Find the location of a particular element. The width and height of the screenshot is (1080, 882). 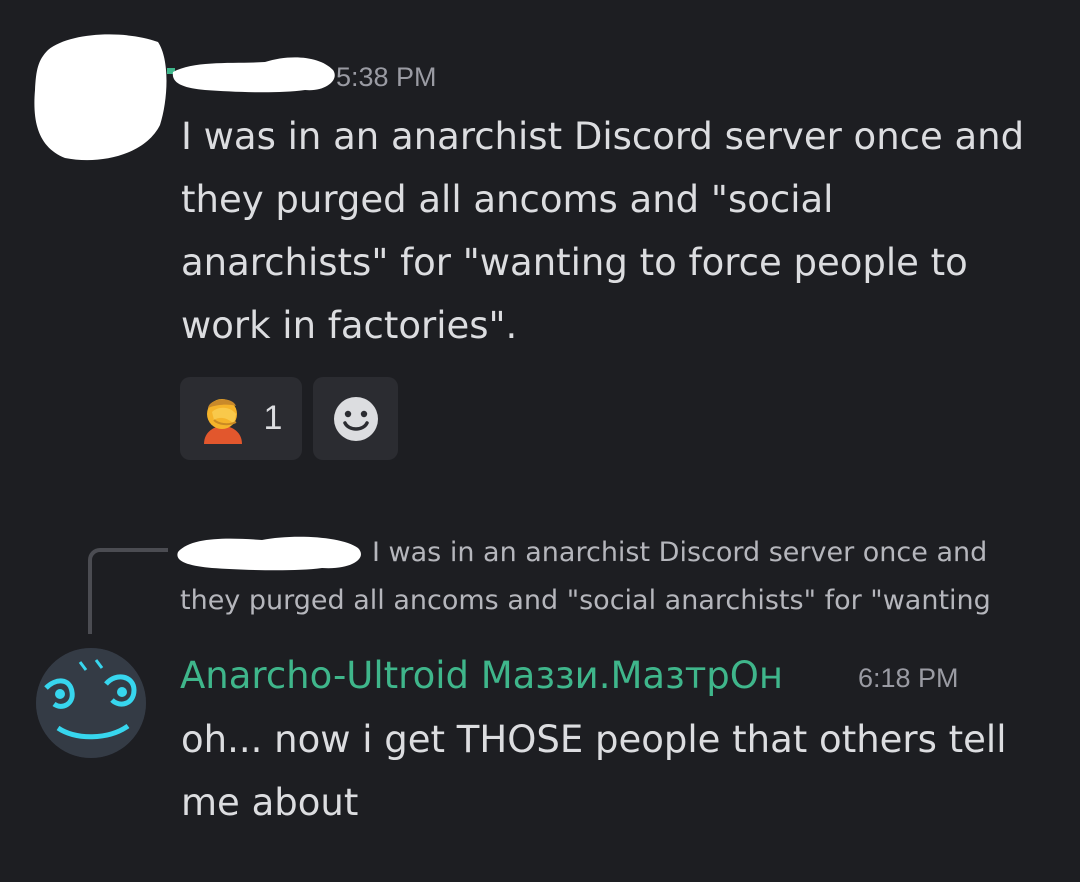

reply-connector is located at coordinates (128, 591).